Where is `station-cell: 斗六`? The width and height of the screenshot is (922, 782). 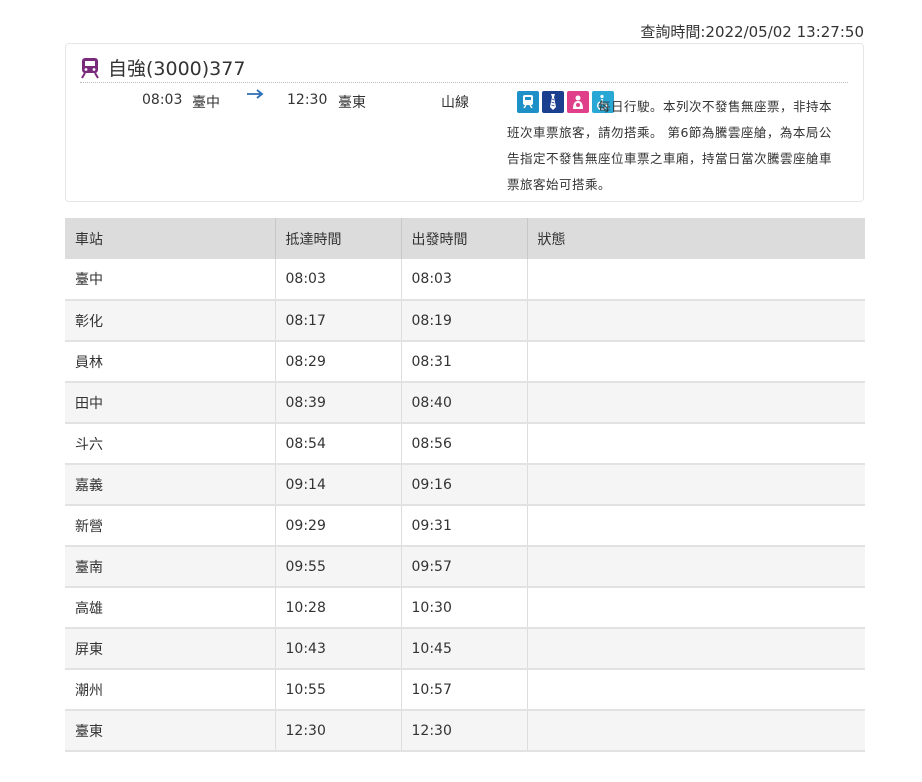 station-cell: 斗六 is located at coordinates (170, 444).